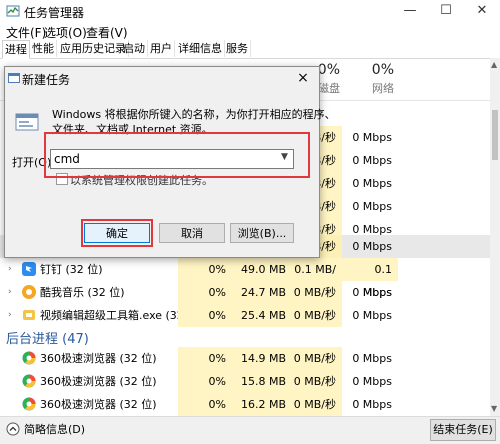 Image resolution: width=500 pixels, height=444 pixels. Describe the element at coordinates (47, 337) in the screenshot. I see `background-process-group: 后台进程 (47)` at that location.